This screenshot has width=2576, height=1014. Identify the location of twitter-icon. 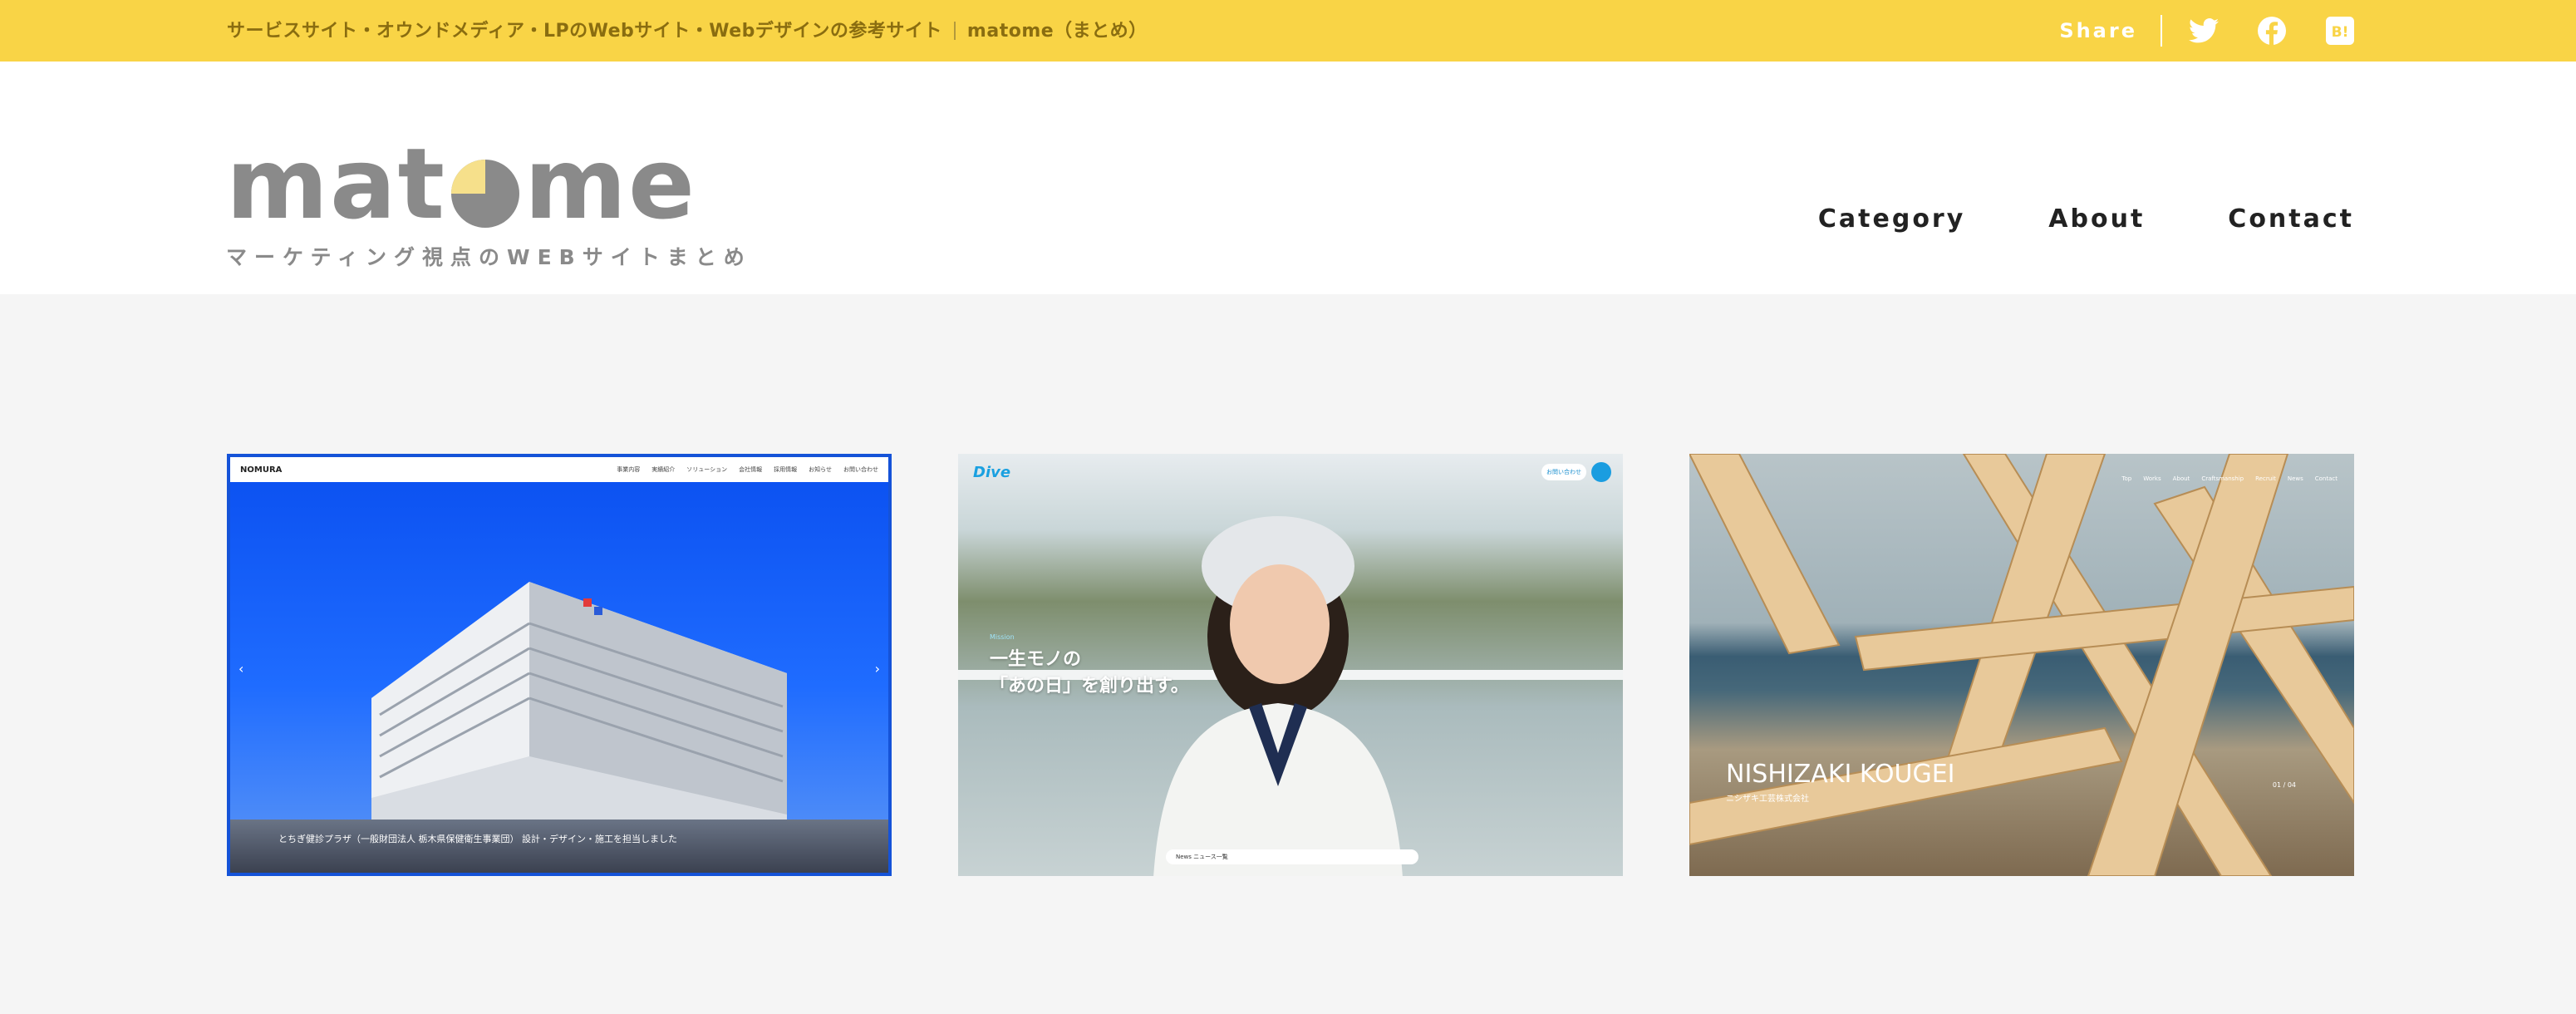
(2204, 31).